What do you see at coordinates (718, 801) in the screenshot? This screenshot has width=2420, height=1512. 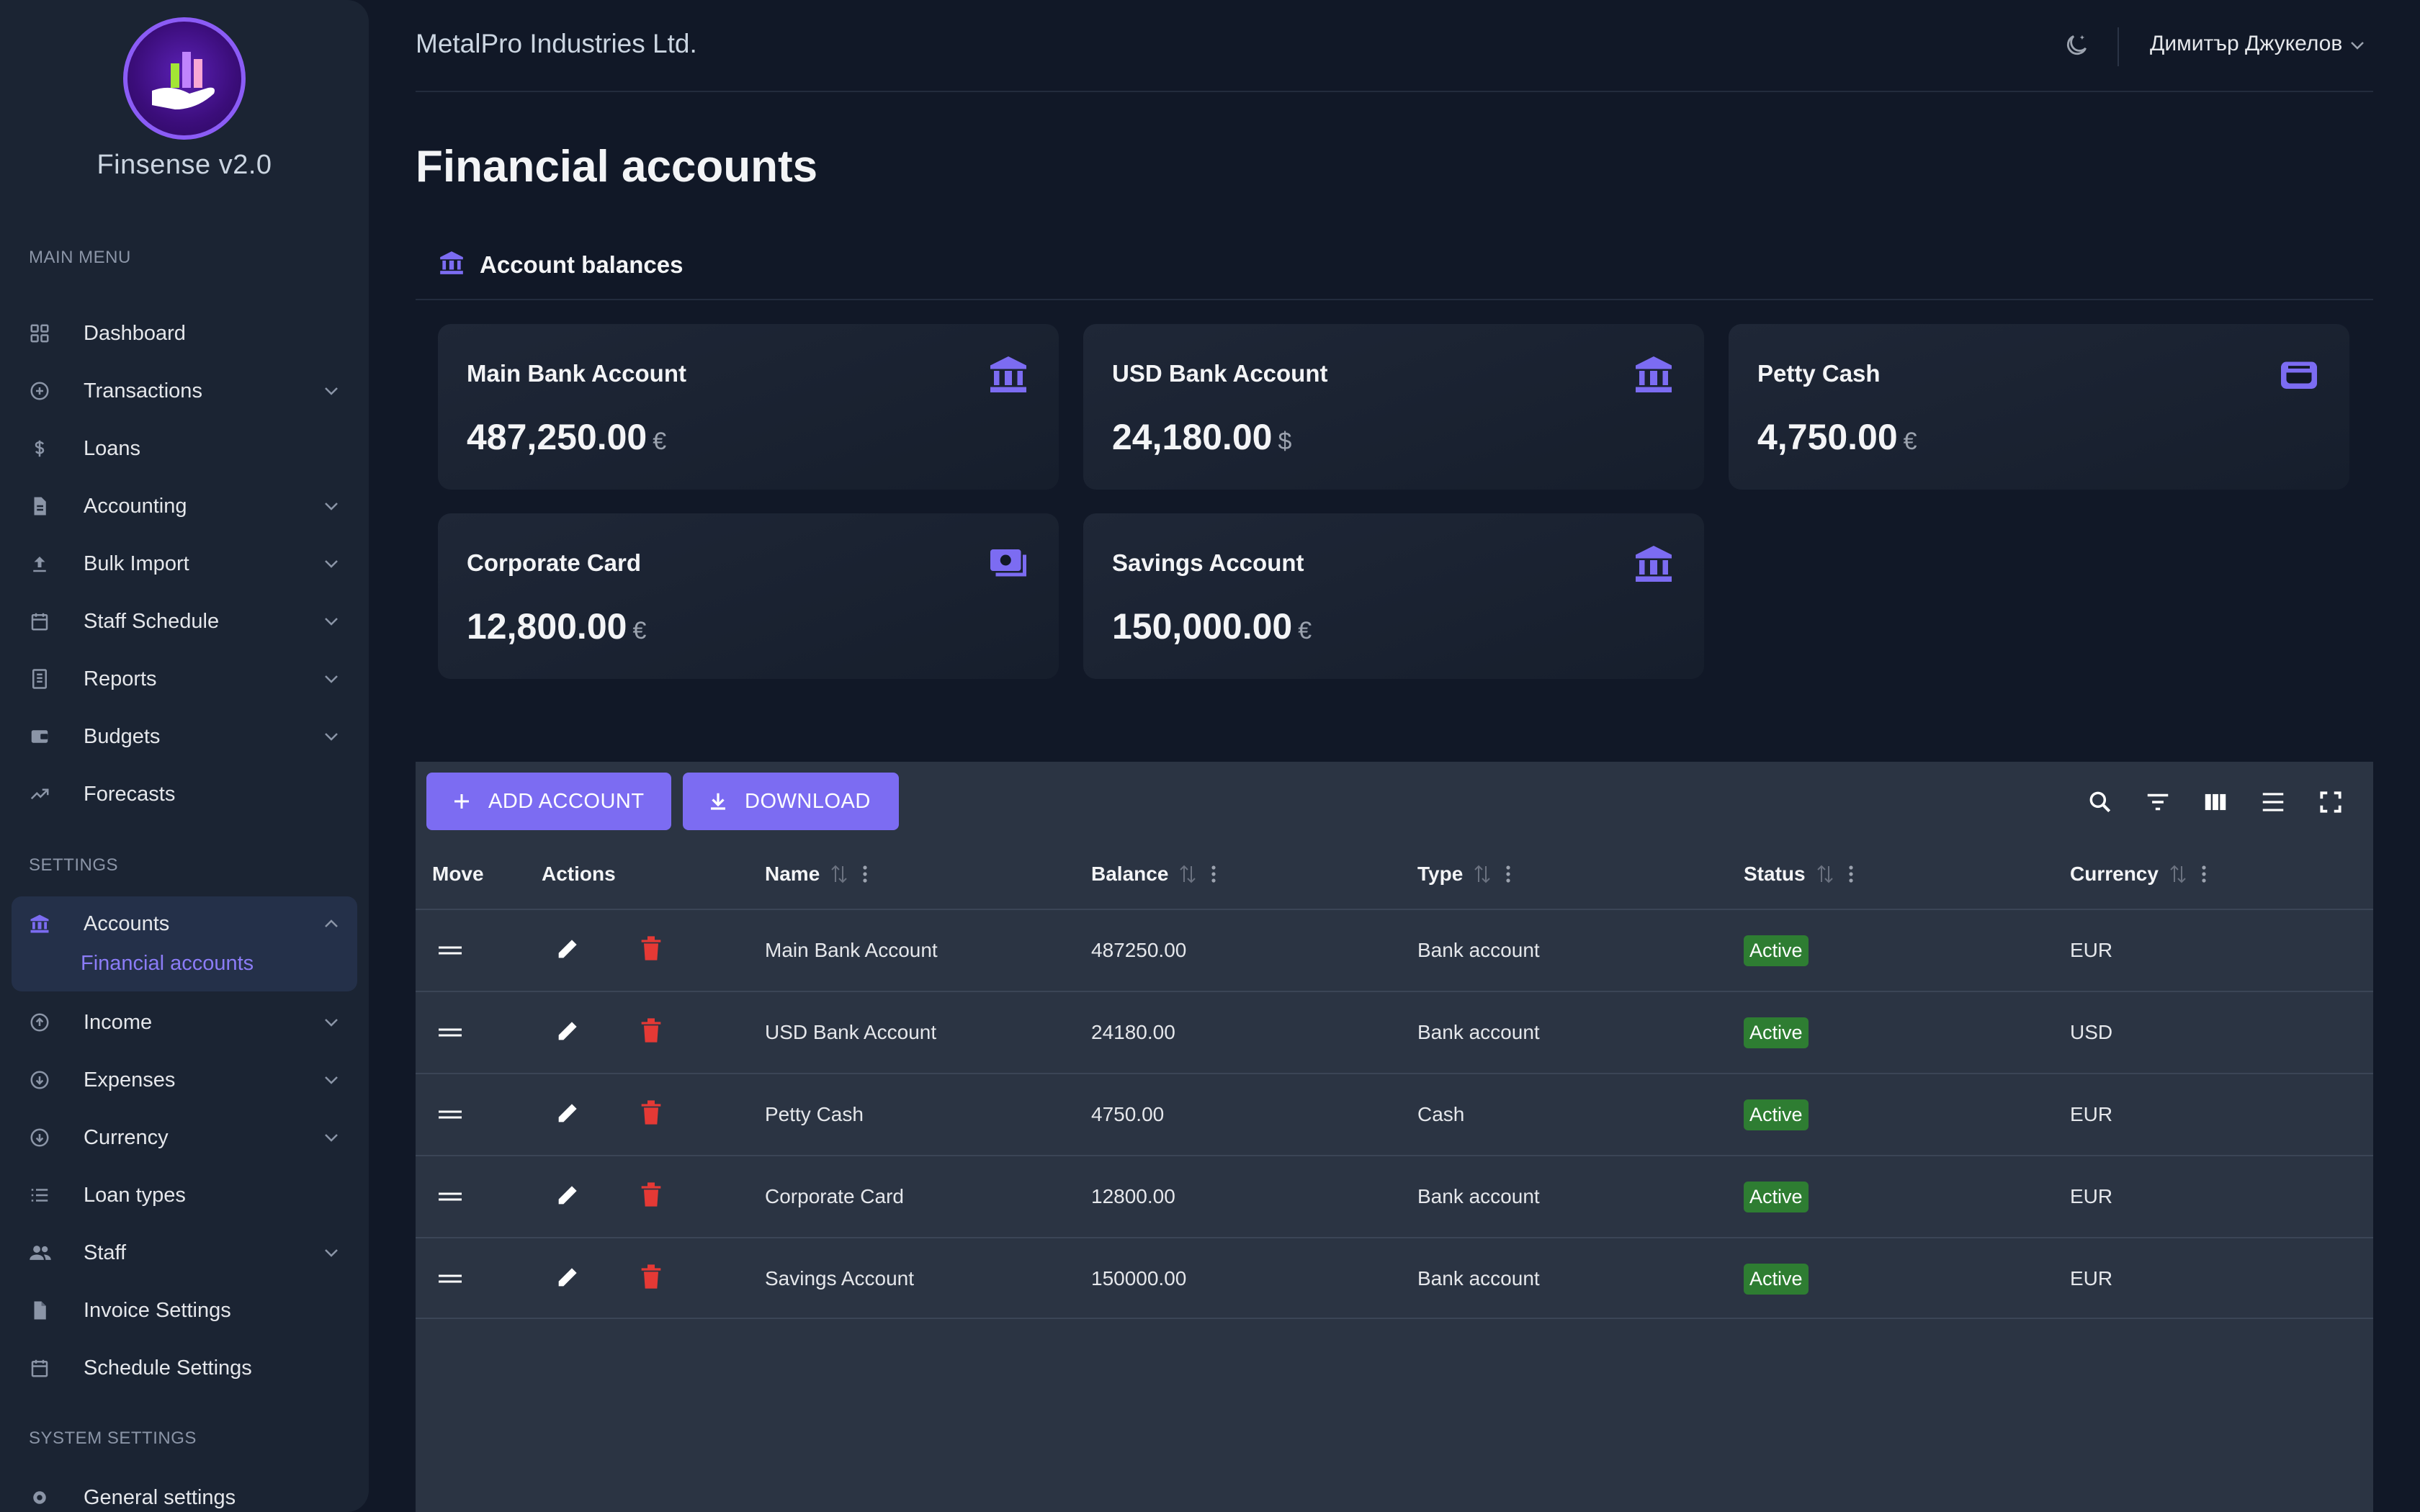 I see `download-icon` at bounding box center [718, 801].